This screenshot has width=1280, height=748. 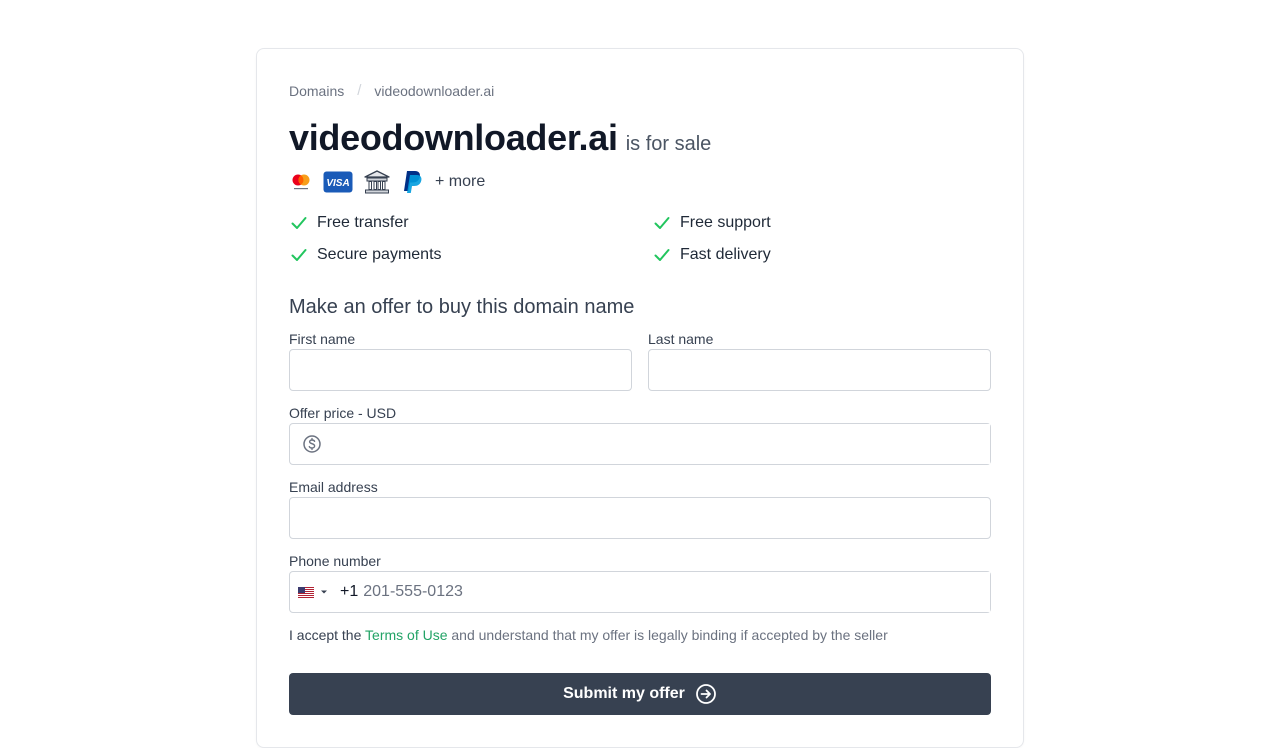 What do you see at coordinates (725, 254) in the screenshot?
I see `feature-label: Fast delivery` at bounding box center [725, 254].